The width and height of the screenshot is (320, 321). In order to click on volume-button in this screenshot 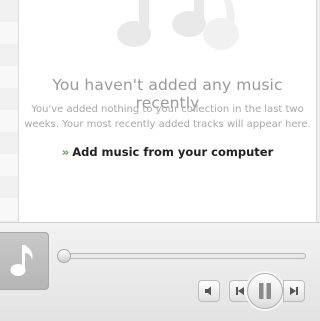, I will do `click(209, 291)`.